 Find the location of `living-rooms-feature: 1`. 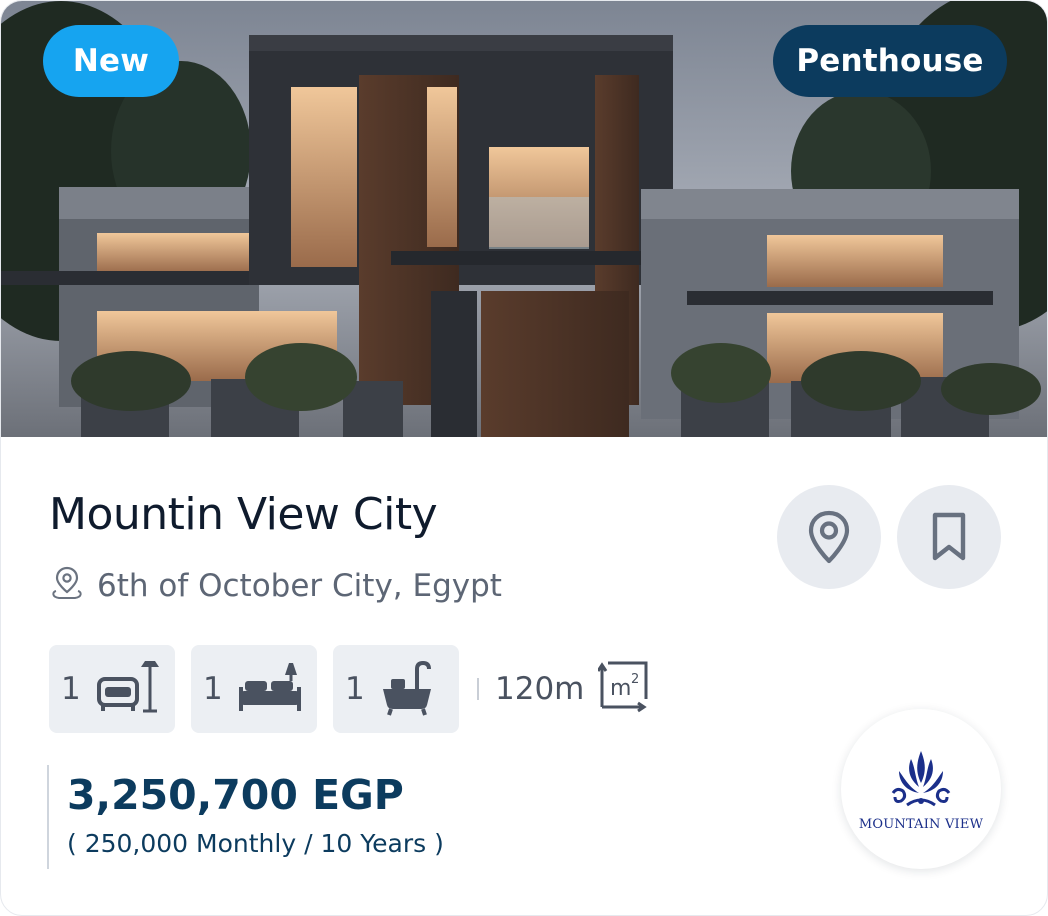

living-rooms-feature: 1 is located at coordinates (112, 689).